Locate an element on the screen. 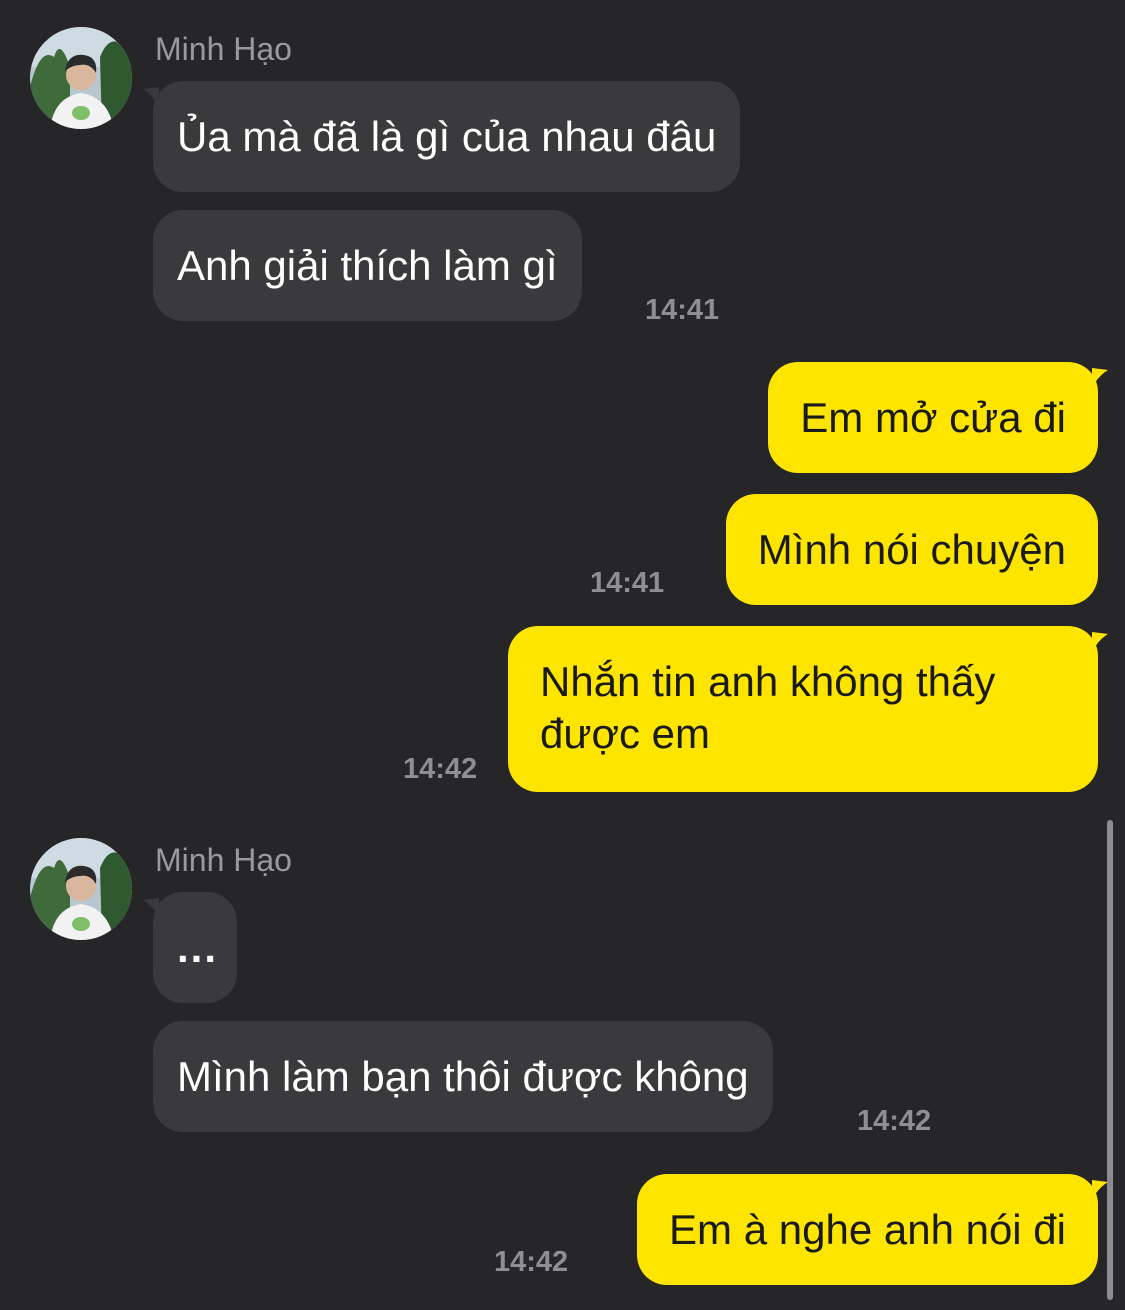  message-bubble-outgoing: Em mở cửa đi is located at coordinates (938, 417).